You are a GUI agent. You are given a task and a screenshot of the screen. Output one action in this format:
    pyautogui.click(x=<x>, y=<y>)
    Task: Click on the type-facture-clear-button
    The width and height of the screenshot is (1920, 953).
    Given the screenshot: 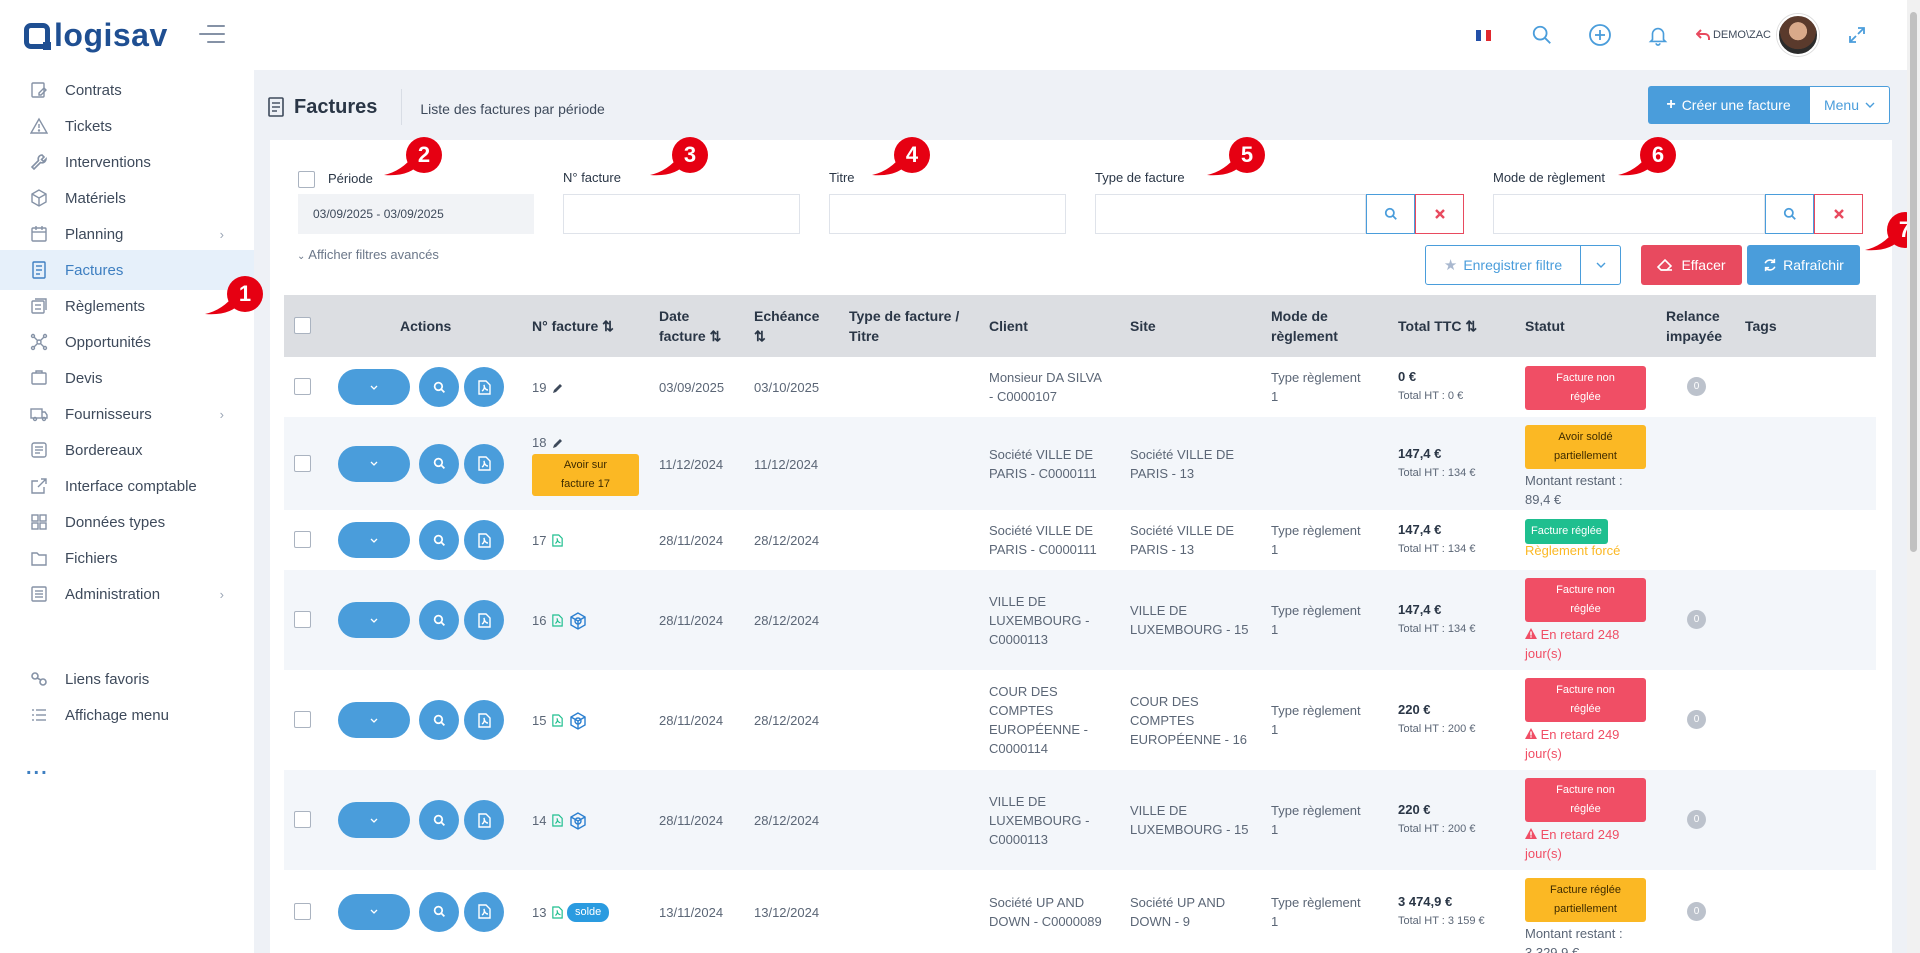 What is the action you would take?
    pyautogui.click(x=1439, y=214)
    